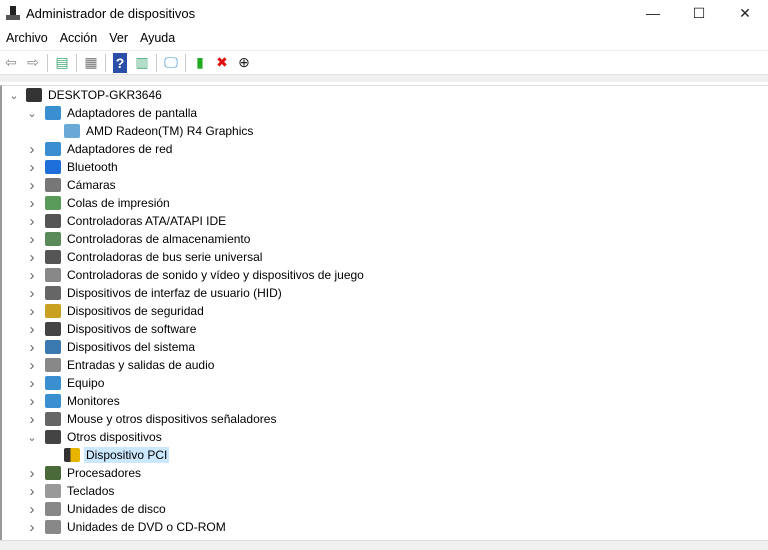 This screenshot has width=768, height=550. Describe the element at coordinates (745, 13) in the screenshot. I see `close-button: ✕` at that location.